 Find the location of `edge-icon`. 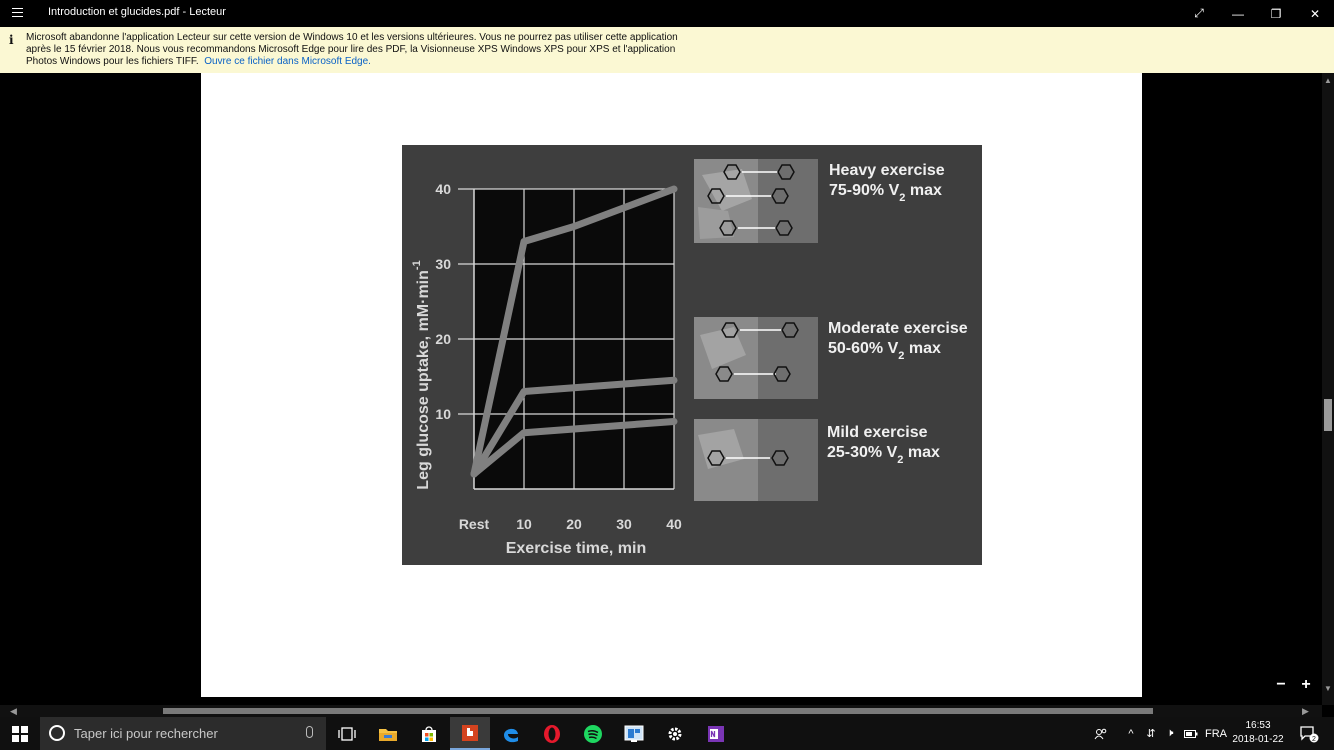

edge-icon is located at coordinates (511, 733).